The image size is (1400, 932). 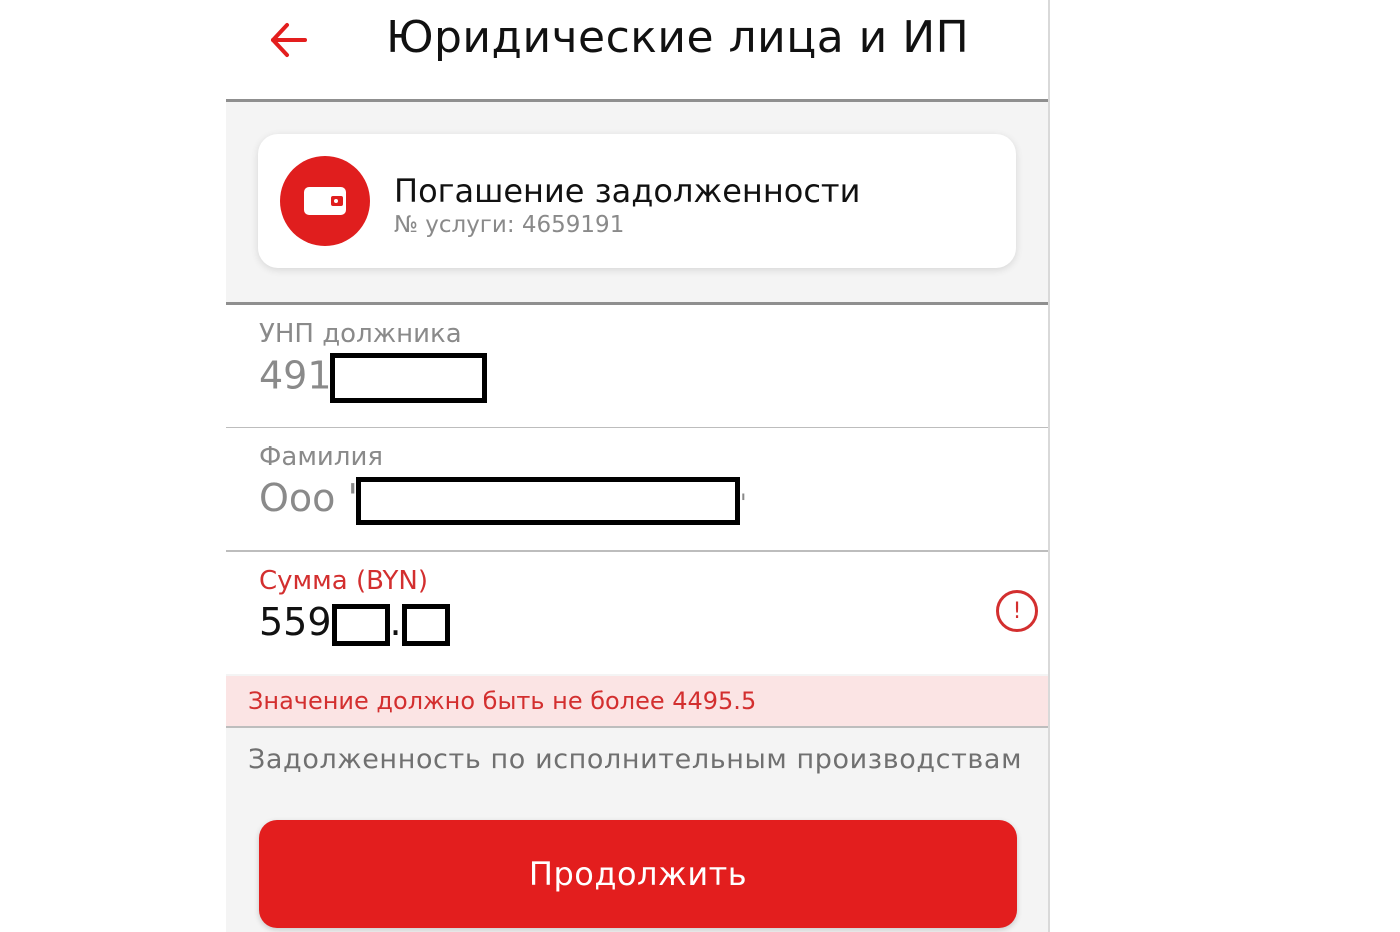 I want to click on wallet-icon, so click(x=325, y=201).